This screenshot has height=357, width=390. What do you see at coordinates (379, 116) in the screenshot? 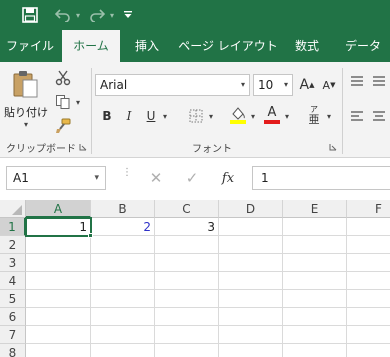
I see `align-center-icon` at bounding box center [379, 116].